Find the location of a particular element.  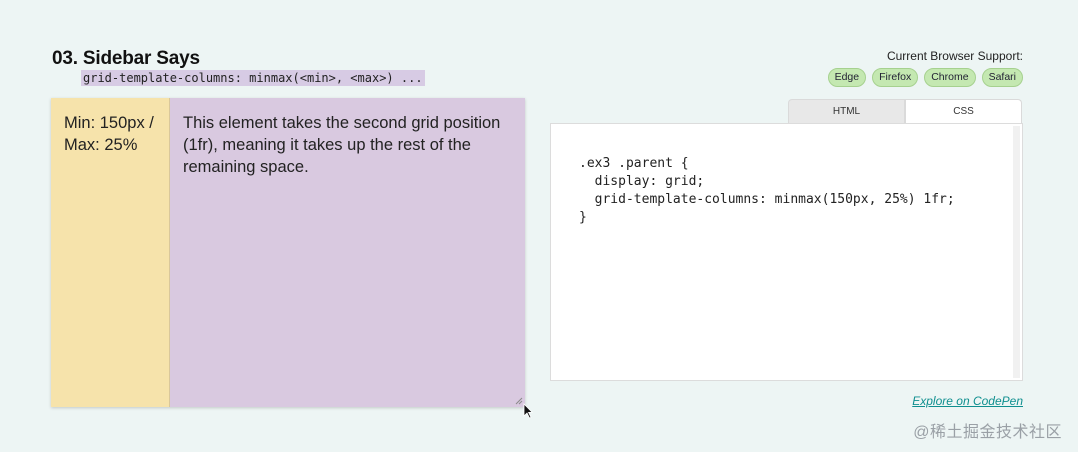

watermark: @稀土掘金技术社区 is located at coordinates (987, 432).